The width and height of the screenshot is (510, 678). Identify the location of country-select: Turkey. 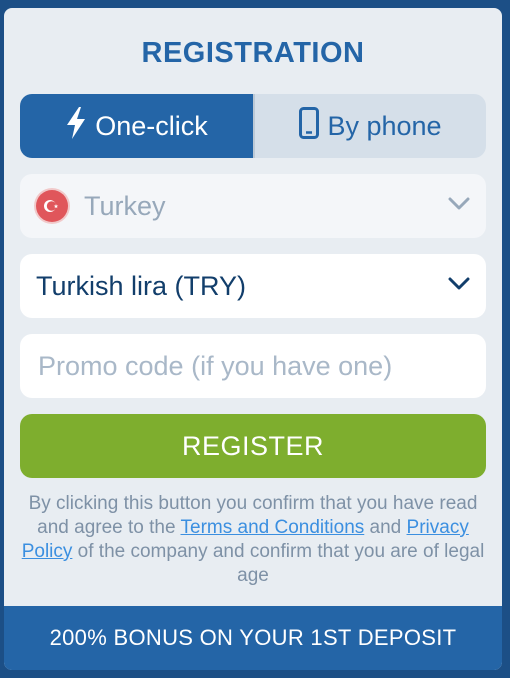
(253, 206).